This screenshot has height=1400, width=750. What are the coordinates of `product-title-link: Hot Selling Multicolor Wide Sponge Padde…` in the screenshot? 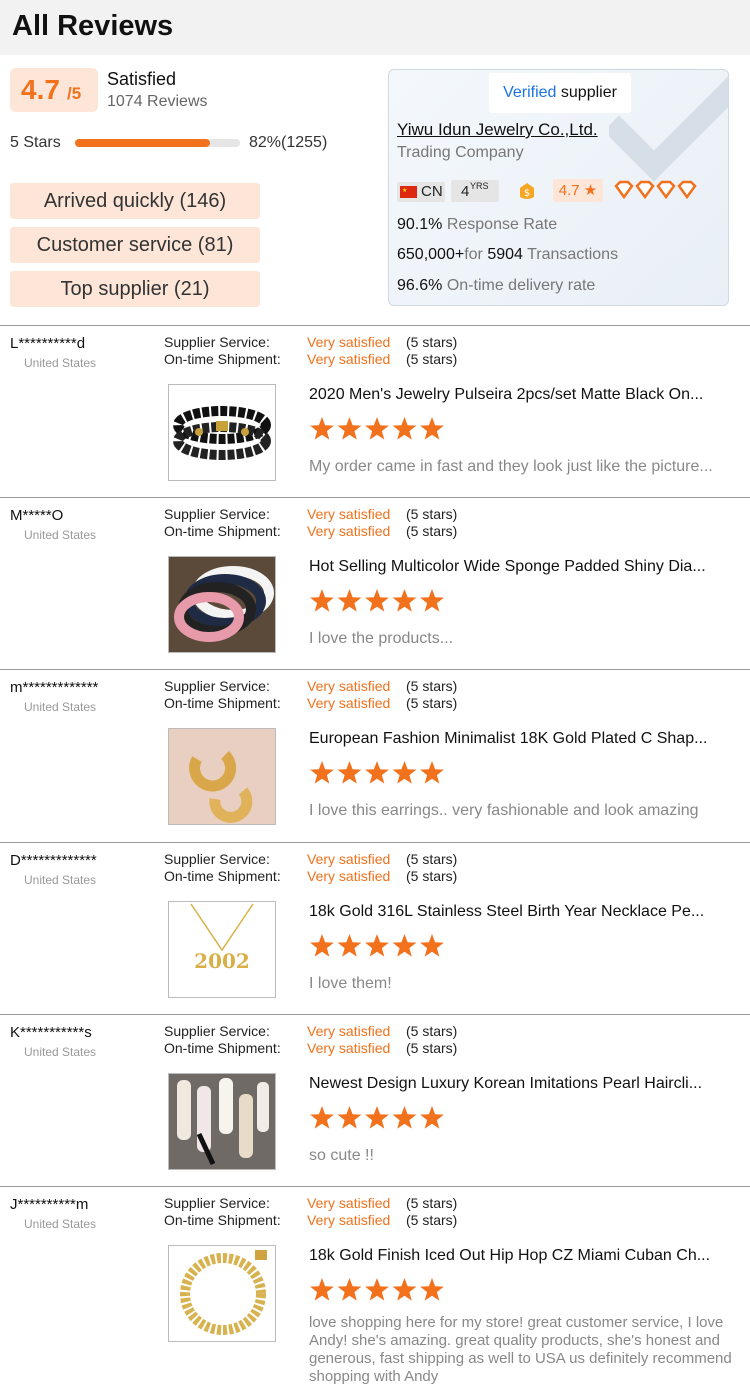 It's located at (525, 567).